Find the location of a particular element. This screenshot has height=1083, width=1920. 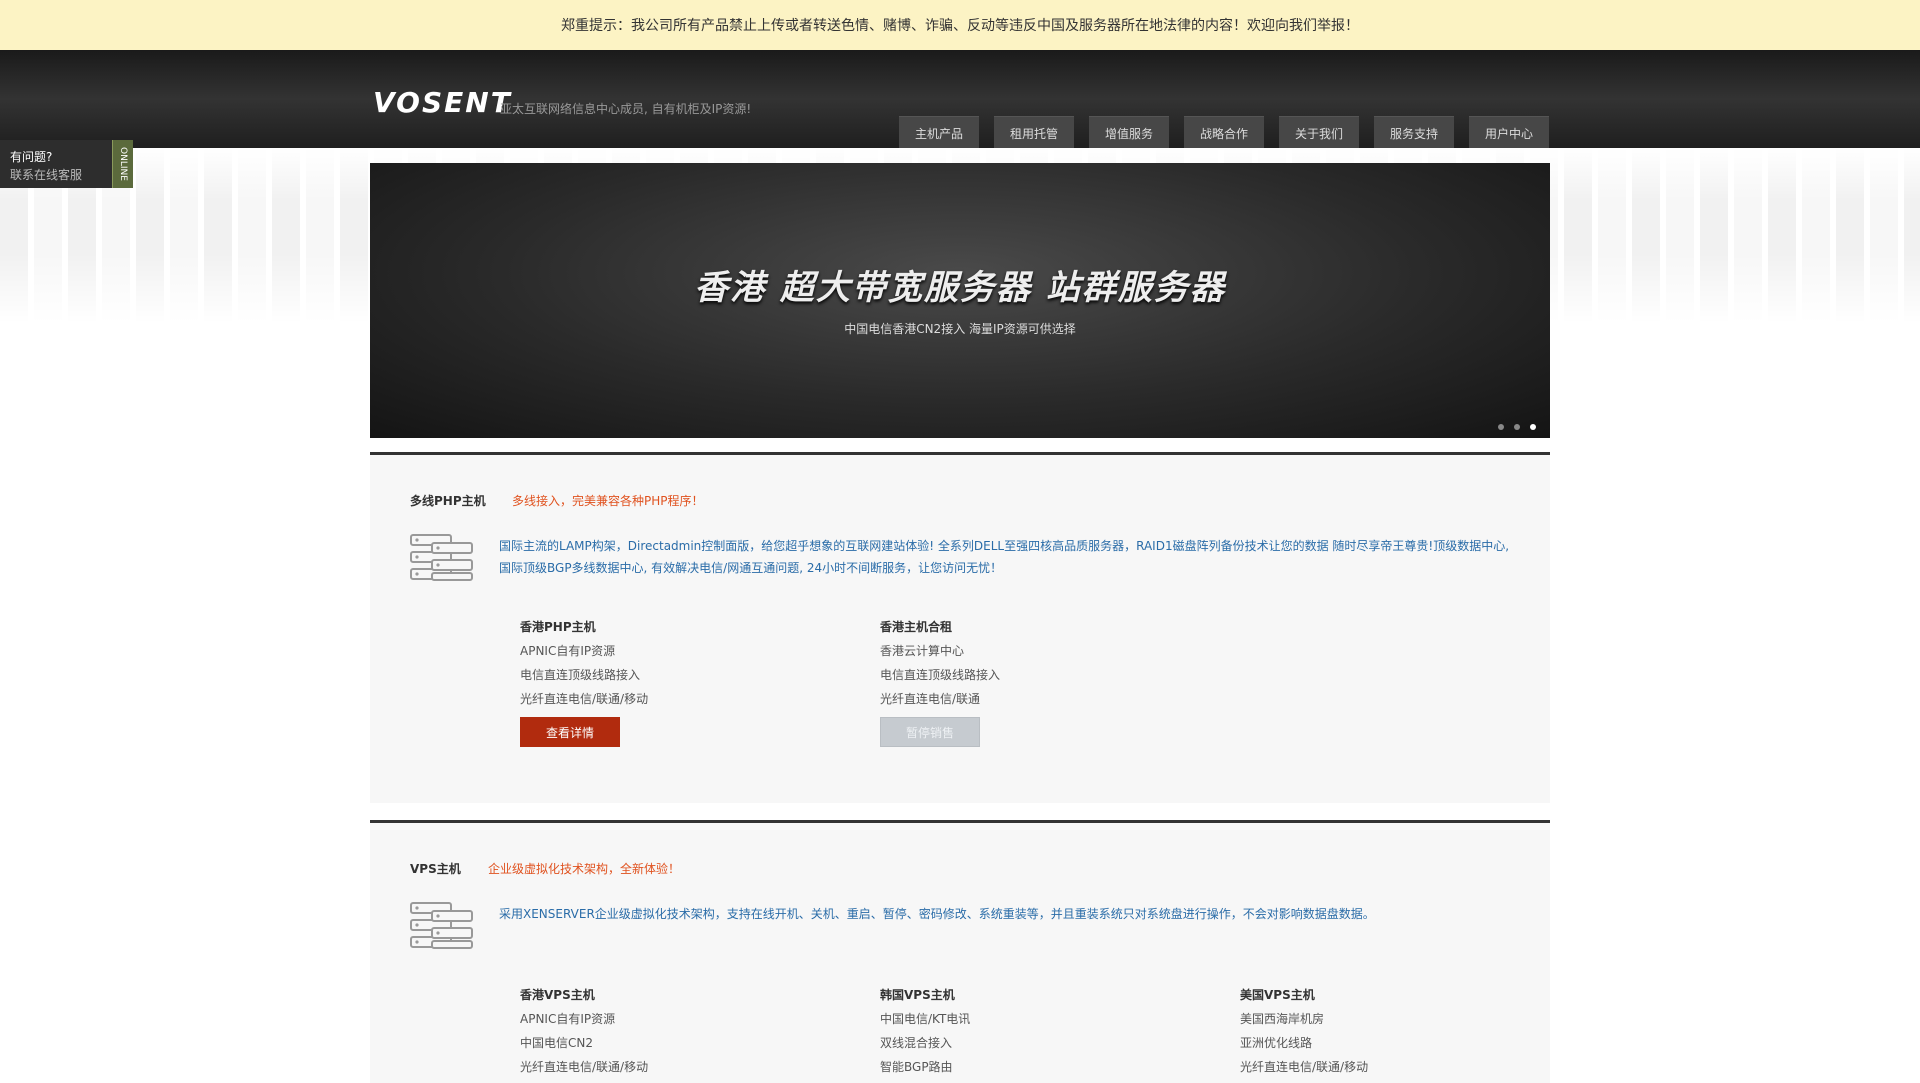

section-title: VPS主机 is located at coordinates (435, 869).